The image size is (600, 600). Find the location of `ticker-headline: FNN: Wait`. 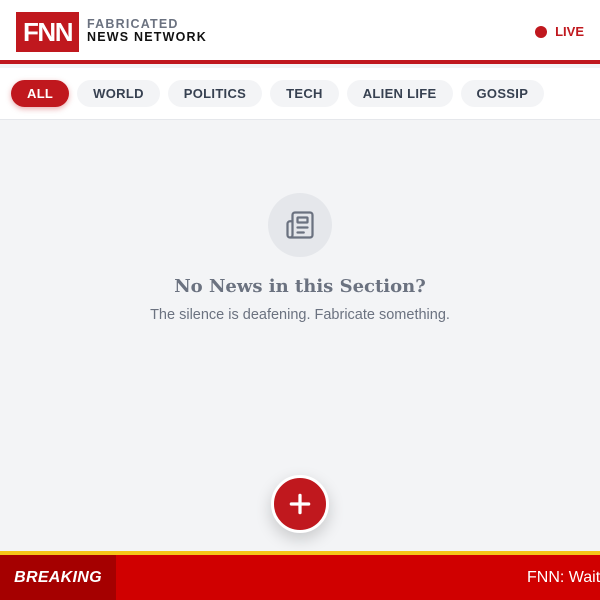

ticker-headline: FNN: Wait is located at coordinates (563, 577).